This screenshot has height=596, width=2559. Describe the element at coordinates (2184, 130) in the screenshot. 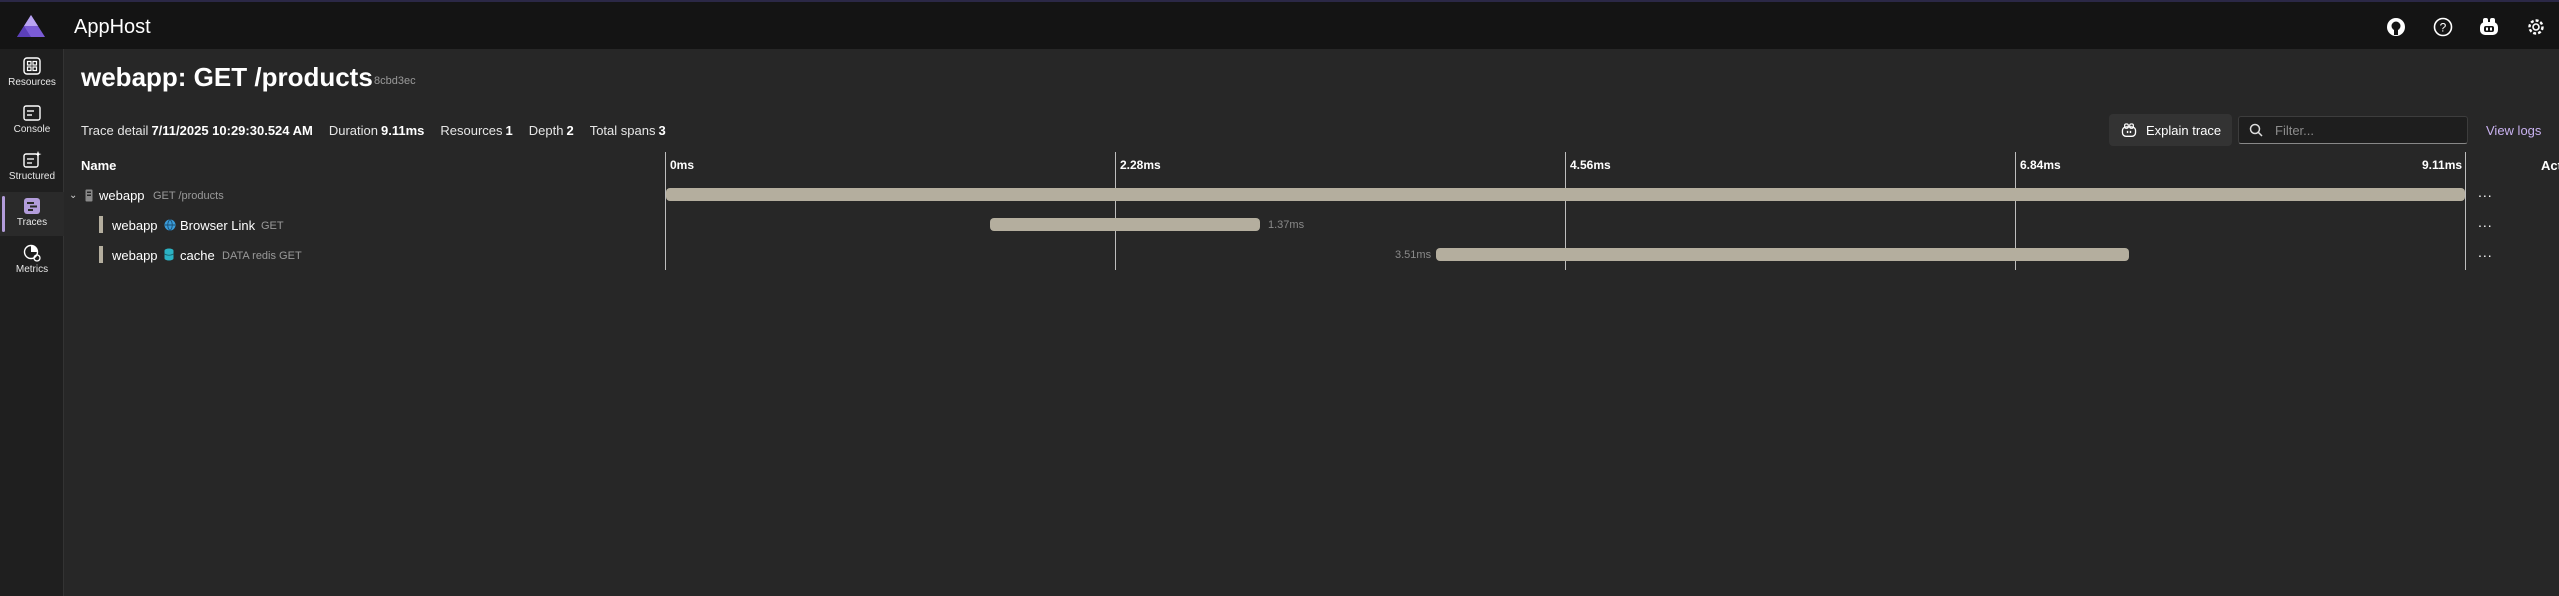

I see `explain-trace-label: Explain trace` at that location.